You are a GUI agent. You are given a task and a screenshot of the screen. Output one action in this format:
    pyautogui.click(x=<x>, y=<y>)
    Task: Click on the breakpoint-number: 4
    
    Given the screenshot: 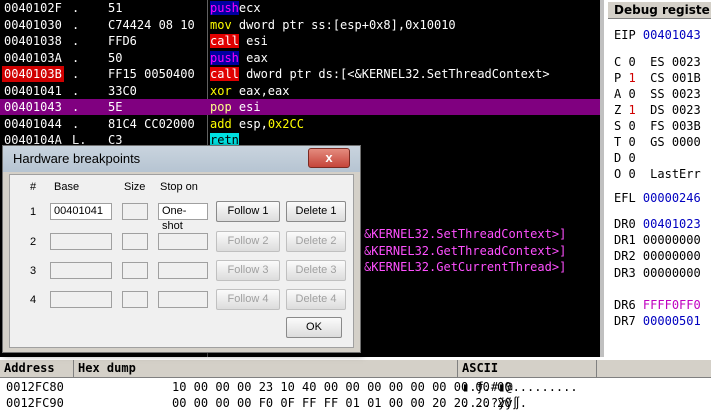 What is the action you would take?
    pyautogui.click(x=33, y=300)
    